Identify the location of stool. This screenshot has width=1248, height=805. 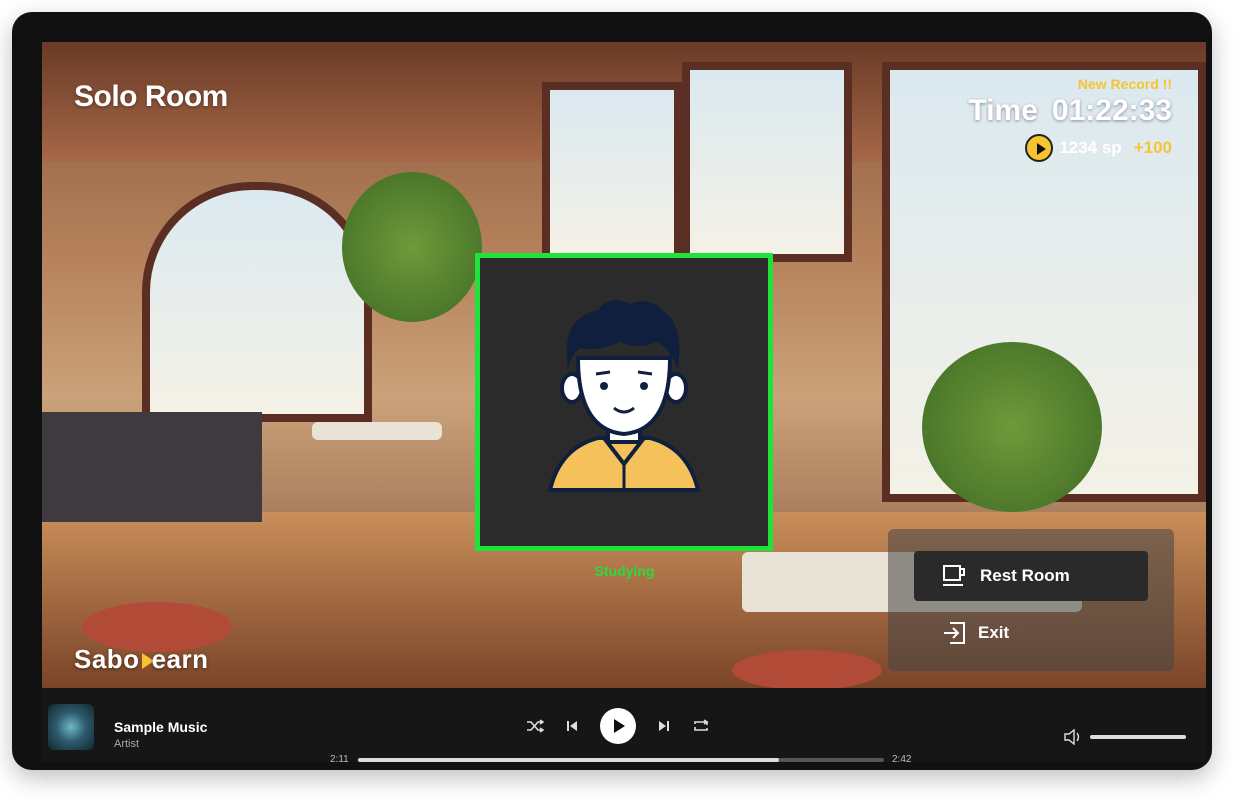
(807, 670).